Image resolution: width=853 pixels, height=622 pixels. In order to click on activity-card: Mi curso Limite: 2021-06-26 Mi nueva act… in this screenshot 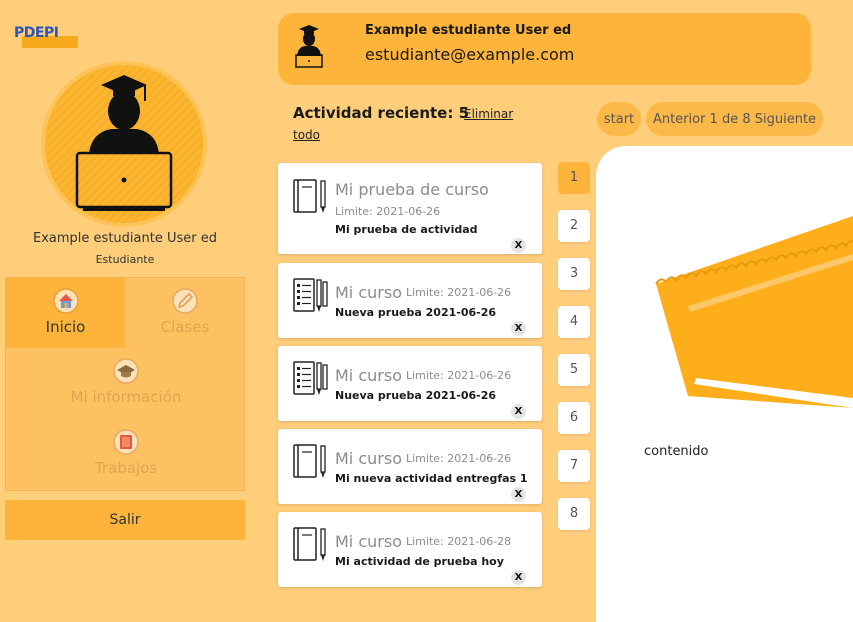, I will do `click(410, 466)`.